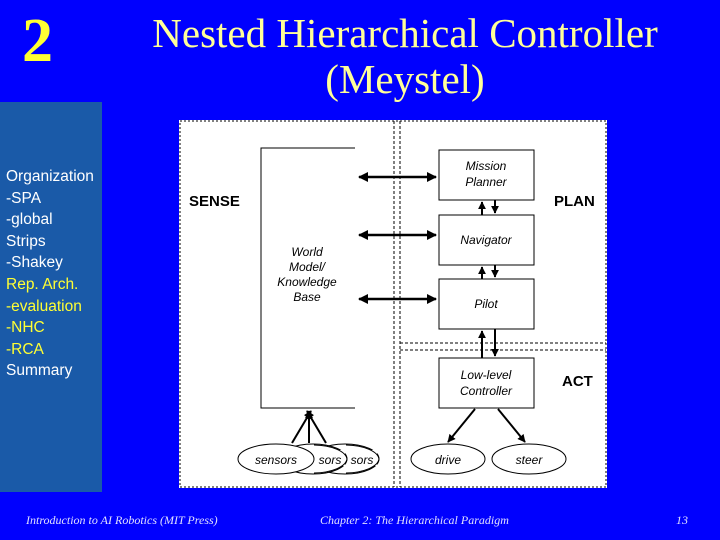  I want to click on sense-label: SENSE, so click(214, 201).